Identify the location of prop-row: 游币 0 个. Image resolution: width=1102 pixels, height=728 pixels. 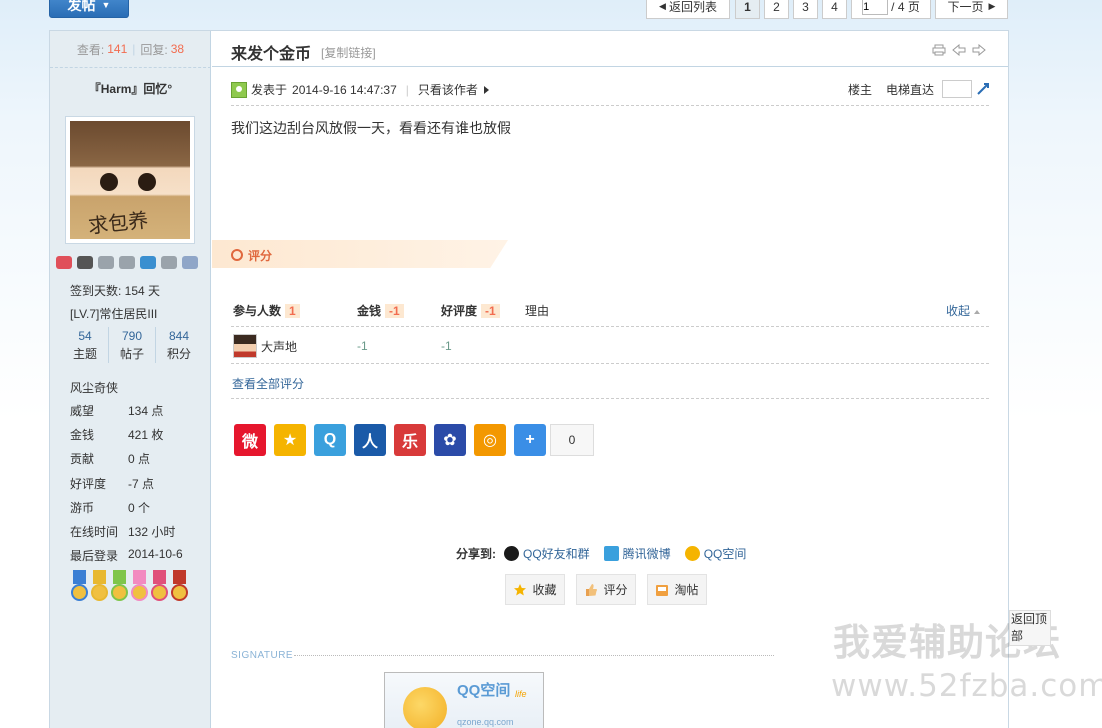
(135, 507).